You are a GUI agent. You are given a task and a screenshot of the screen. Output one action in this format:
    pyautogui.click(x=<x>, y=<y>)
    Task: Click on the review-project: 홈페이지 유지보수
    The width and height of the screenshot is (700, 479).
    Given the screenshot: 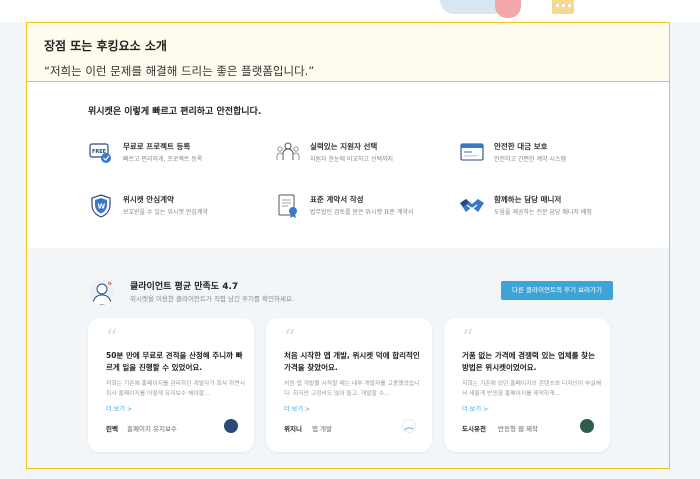 What is the action you would take?
    pyautogui.click(x=152, y=429)
    